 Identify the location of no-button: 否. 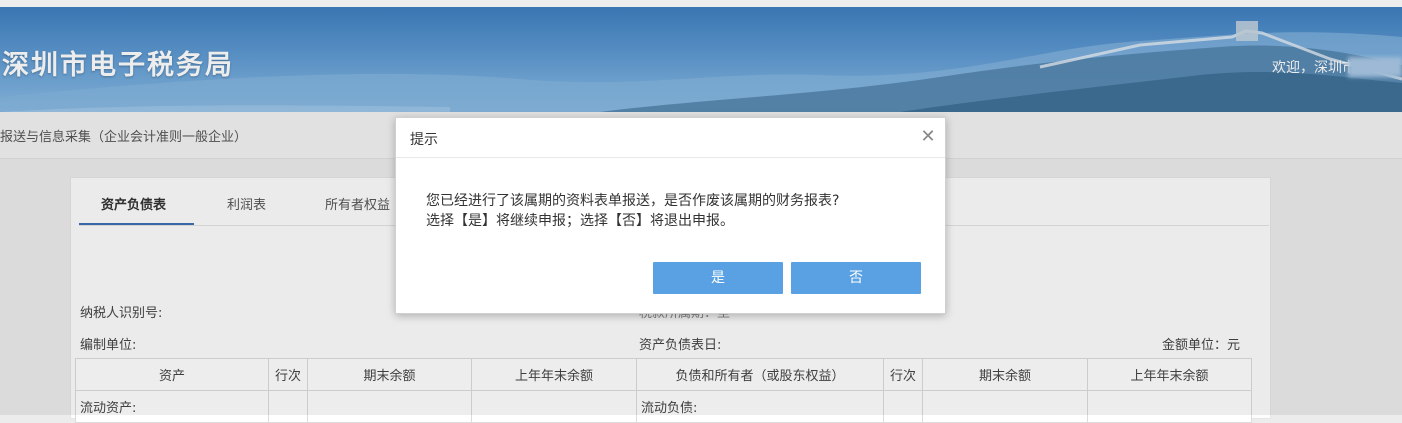
(856, 278).